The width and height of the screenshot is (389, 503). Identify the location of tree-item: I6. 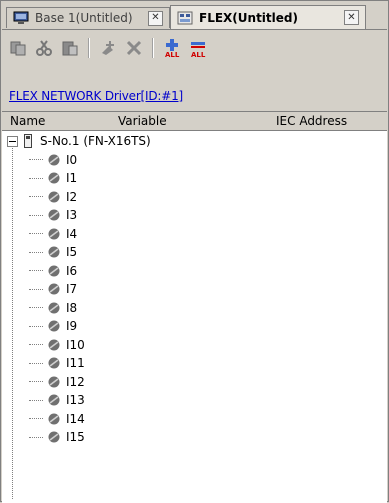
(194, 271).